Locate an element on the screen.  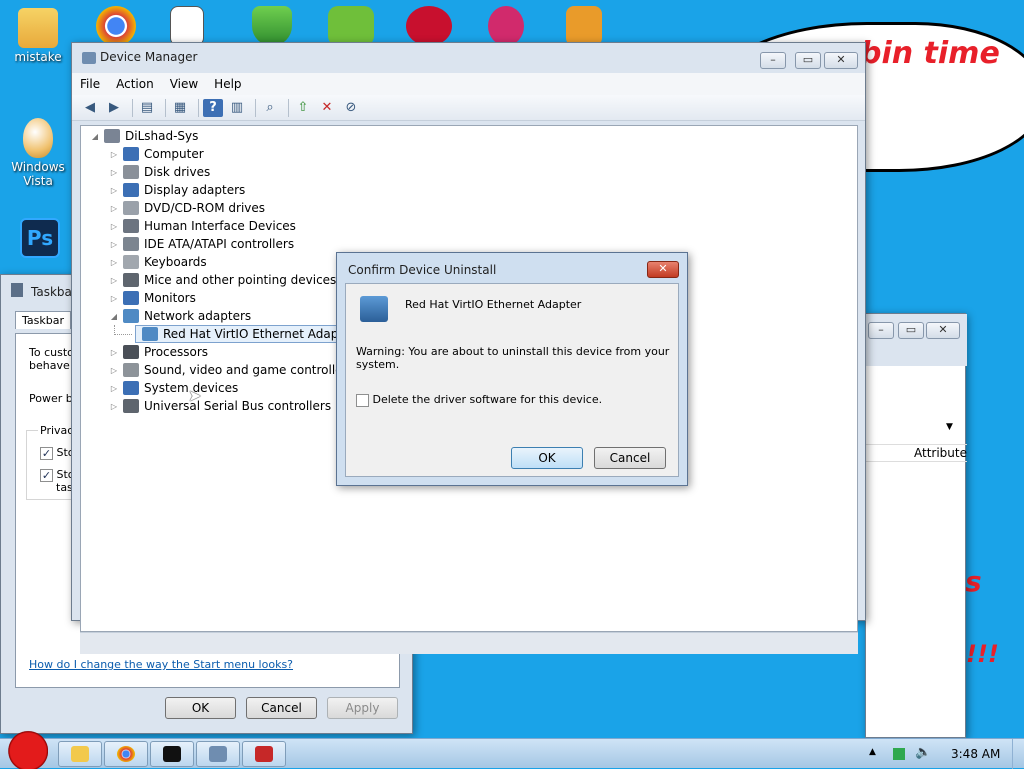
taskbar: ▲ 🔈 3:48 AM is located at coordinates (512, 749).